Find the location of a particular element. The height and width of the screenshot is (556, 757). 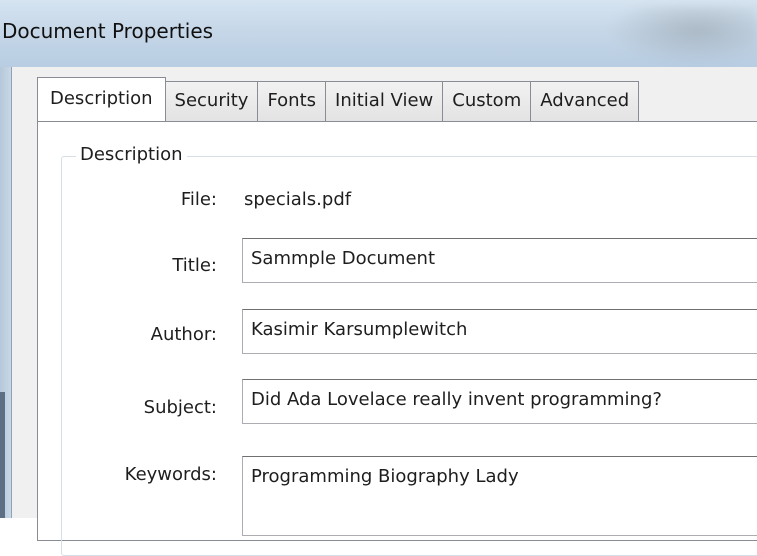

keywords-label: Keywords: is located at coordinates (170, 474).